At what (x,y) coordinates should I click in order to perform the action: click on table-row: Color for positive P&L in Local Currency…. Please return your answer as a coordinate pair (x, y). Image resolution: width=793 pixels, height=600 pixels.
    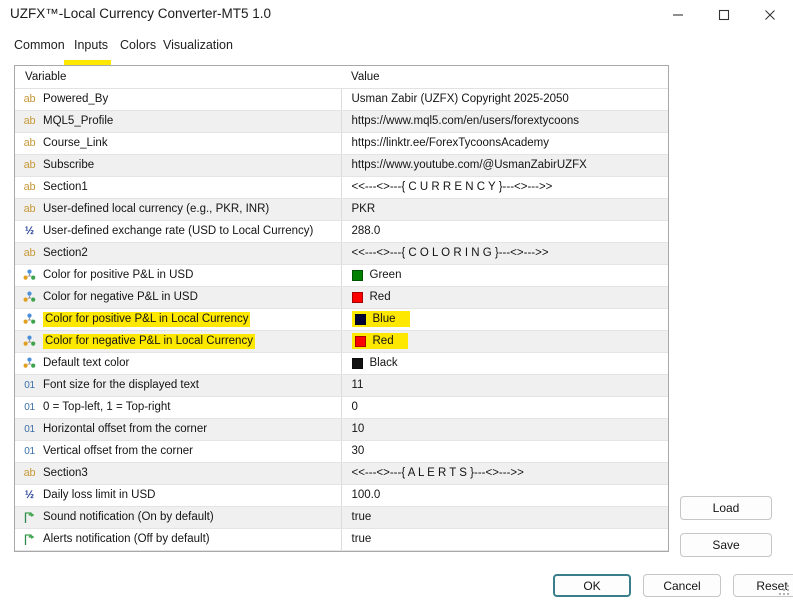
    Looking at the image, I should click on (341, 319).